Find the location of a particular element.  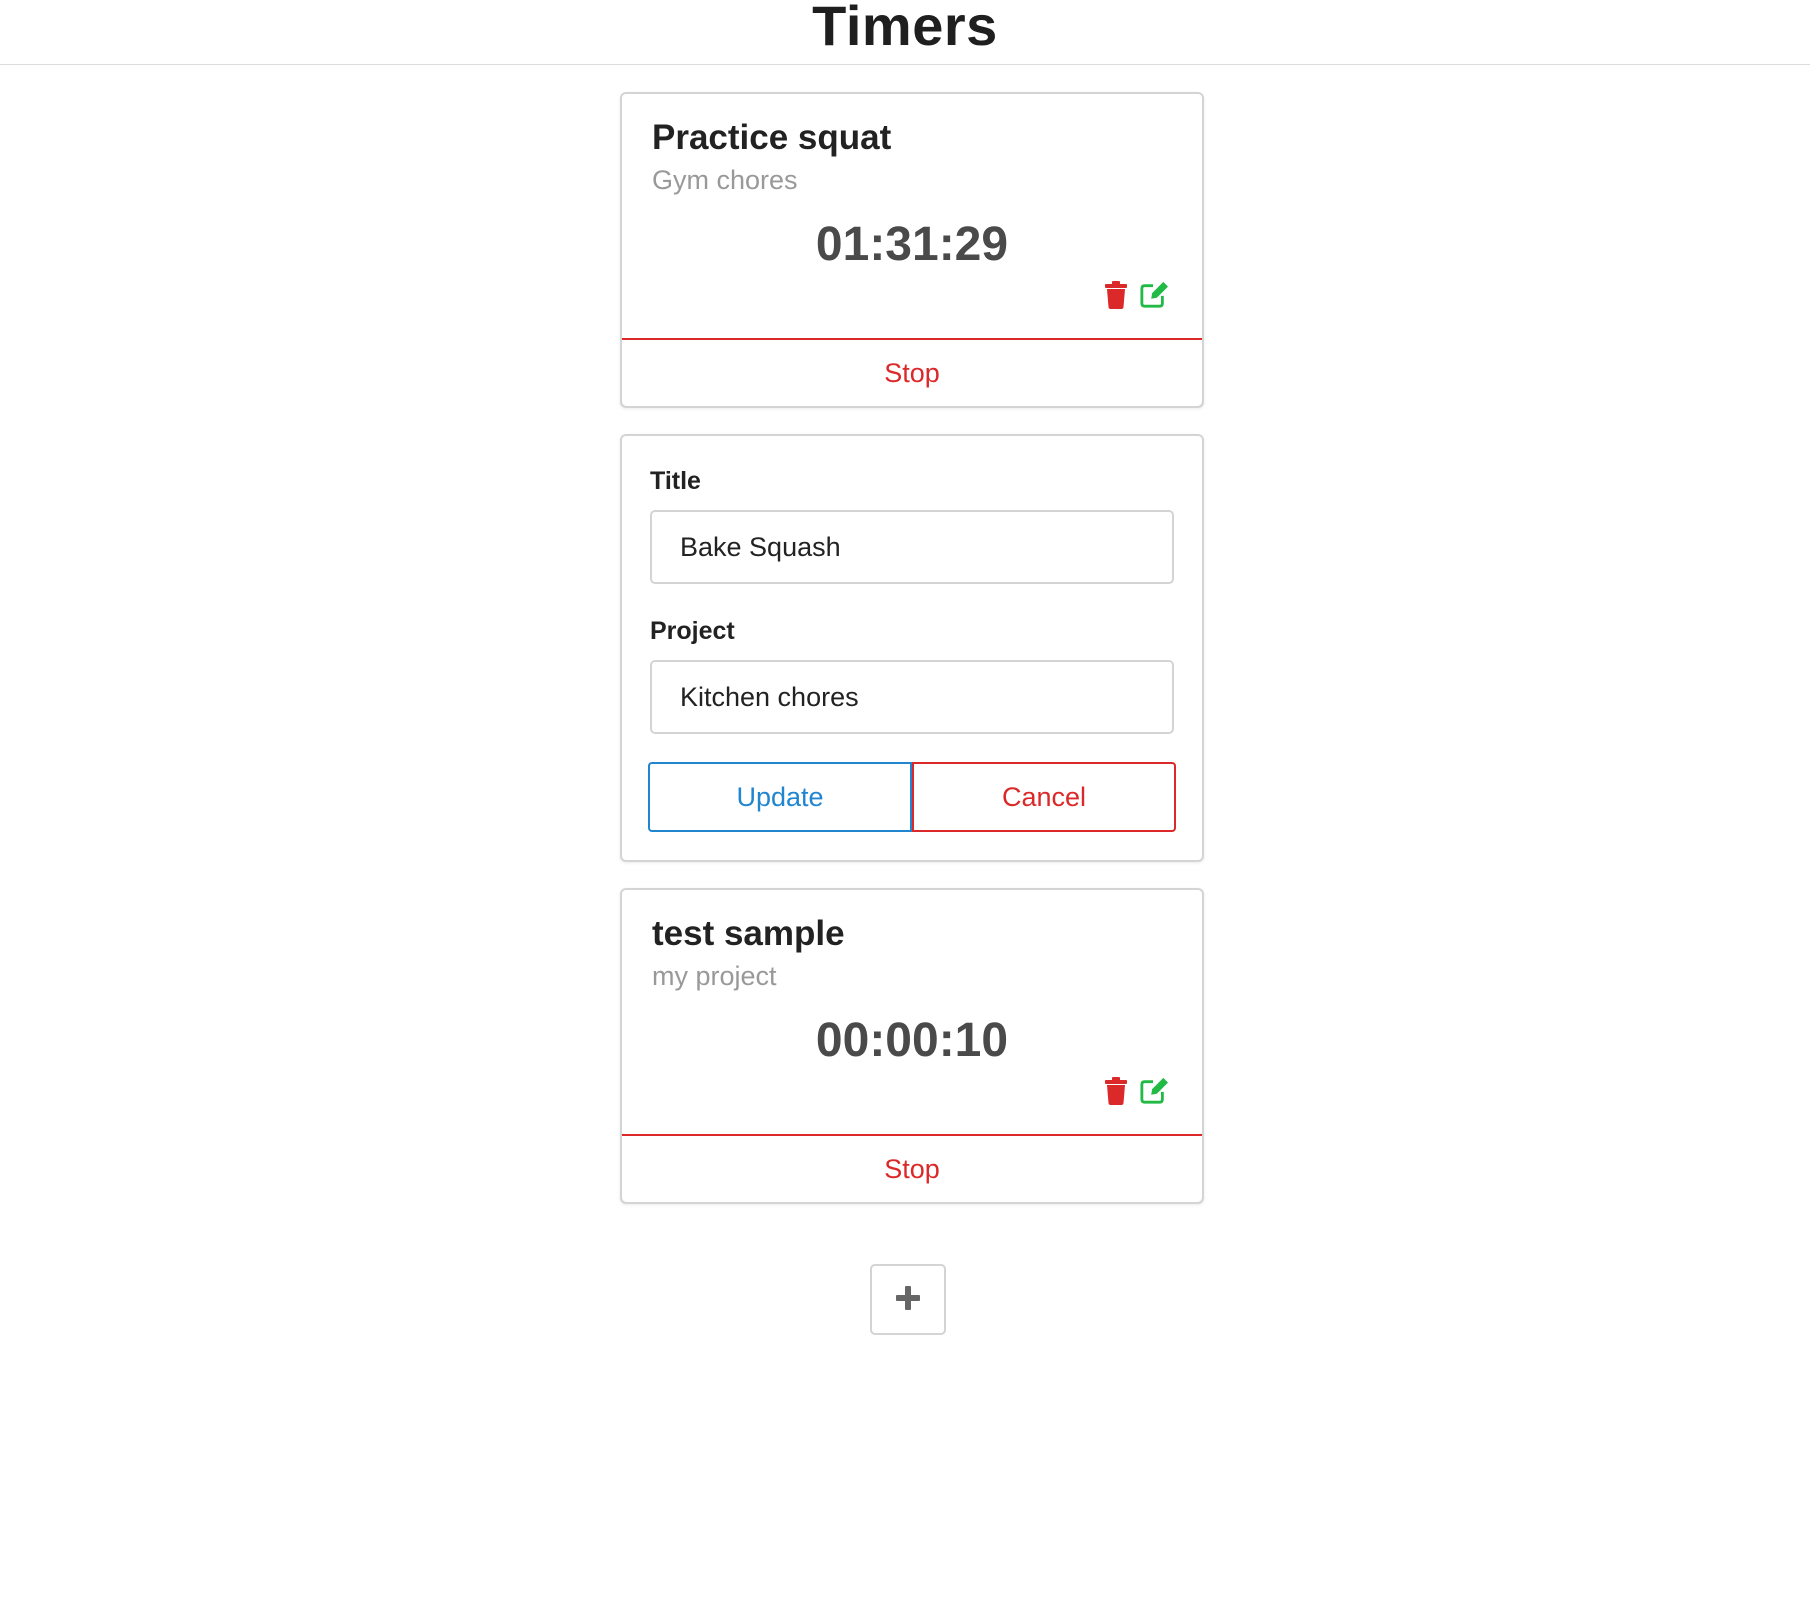

add-timer-button is located at coordinates (908, 1299).